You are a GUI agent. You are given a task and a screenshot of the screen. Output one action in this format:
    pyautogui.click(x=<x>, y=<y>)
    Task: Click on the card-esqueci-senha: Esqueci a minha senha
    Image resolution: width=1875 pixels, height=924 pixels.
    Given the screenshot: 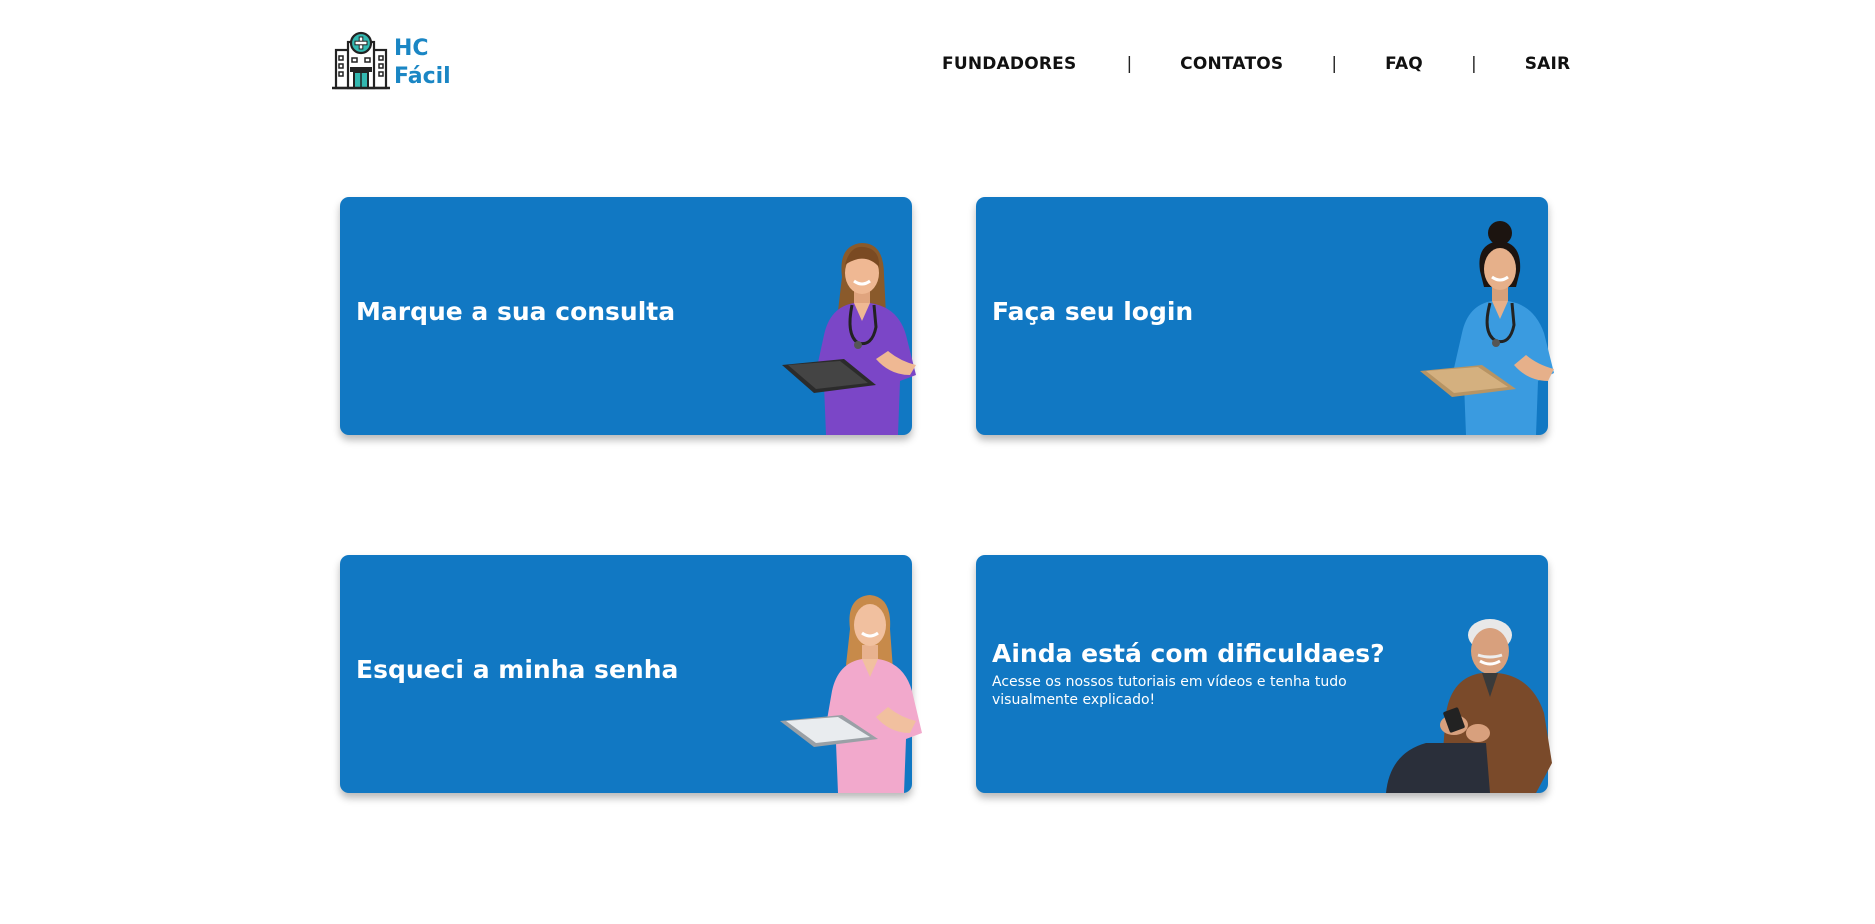 What is the action you would take?
    pyautogui.click(x=631, y=674)
    